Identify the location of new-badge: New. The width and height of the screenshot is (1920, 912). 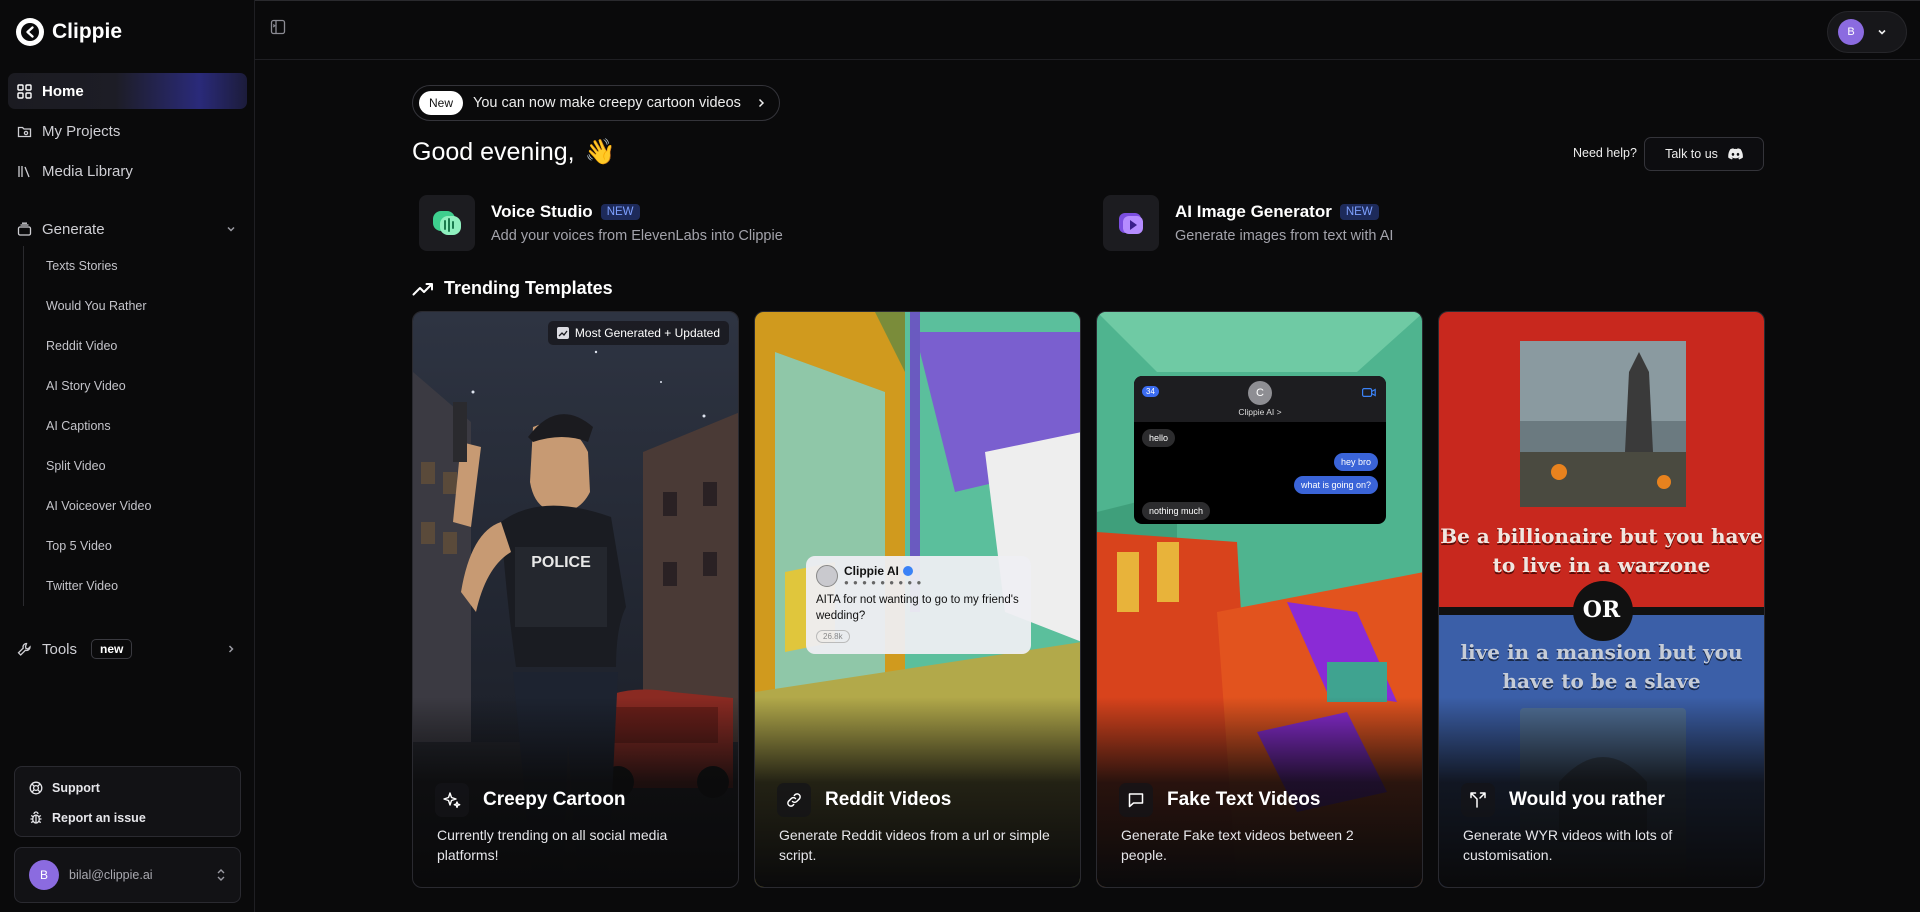
(441, 103).